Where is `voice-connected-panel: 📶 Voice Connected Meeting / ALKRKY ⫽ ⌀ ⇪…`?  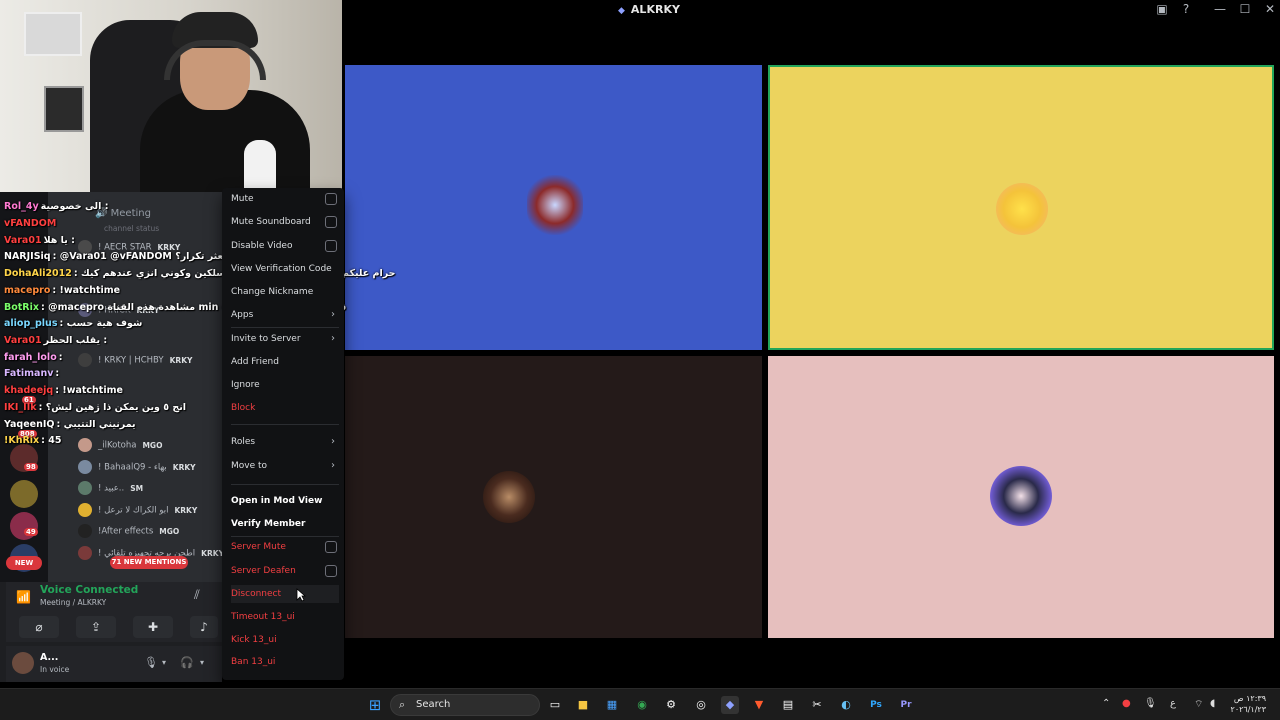
voice-connected-panel: 📶 Voice Connected Meeting / ALKRKY ⫽ ⌀ ⇪… is located at coordinates (114, 612).